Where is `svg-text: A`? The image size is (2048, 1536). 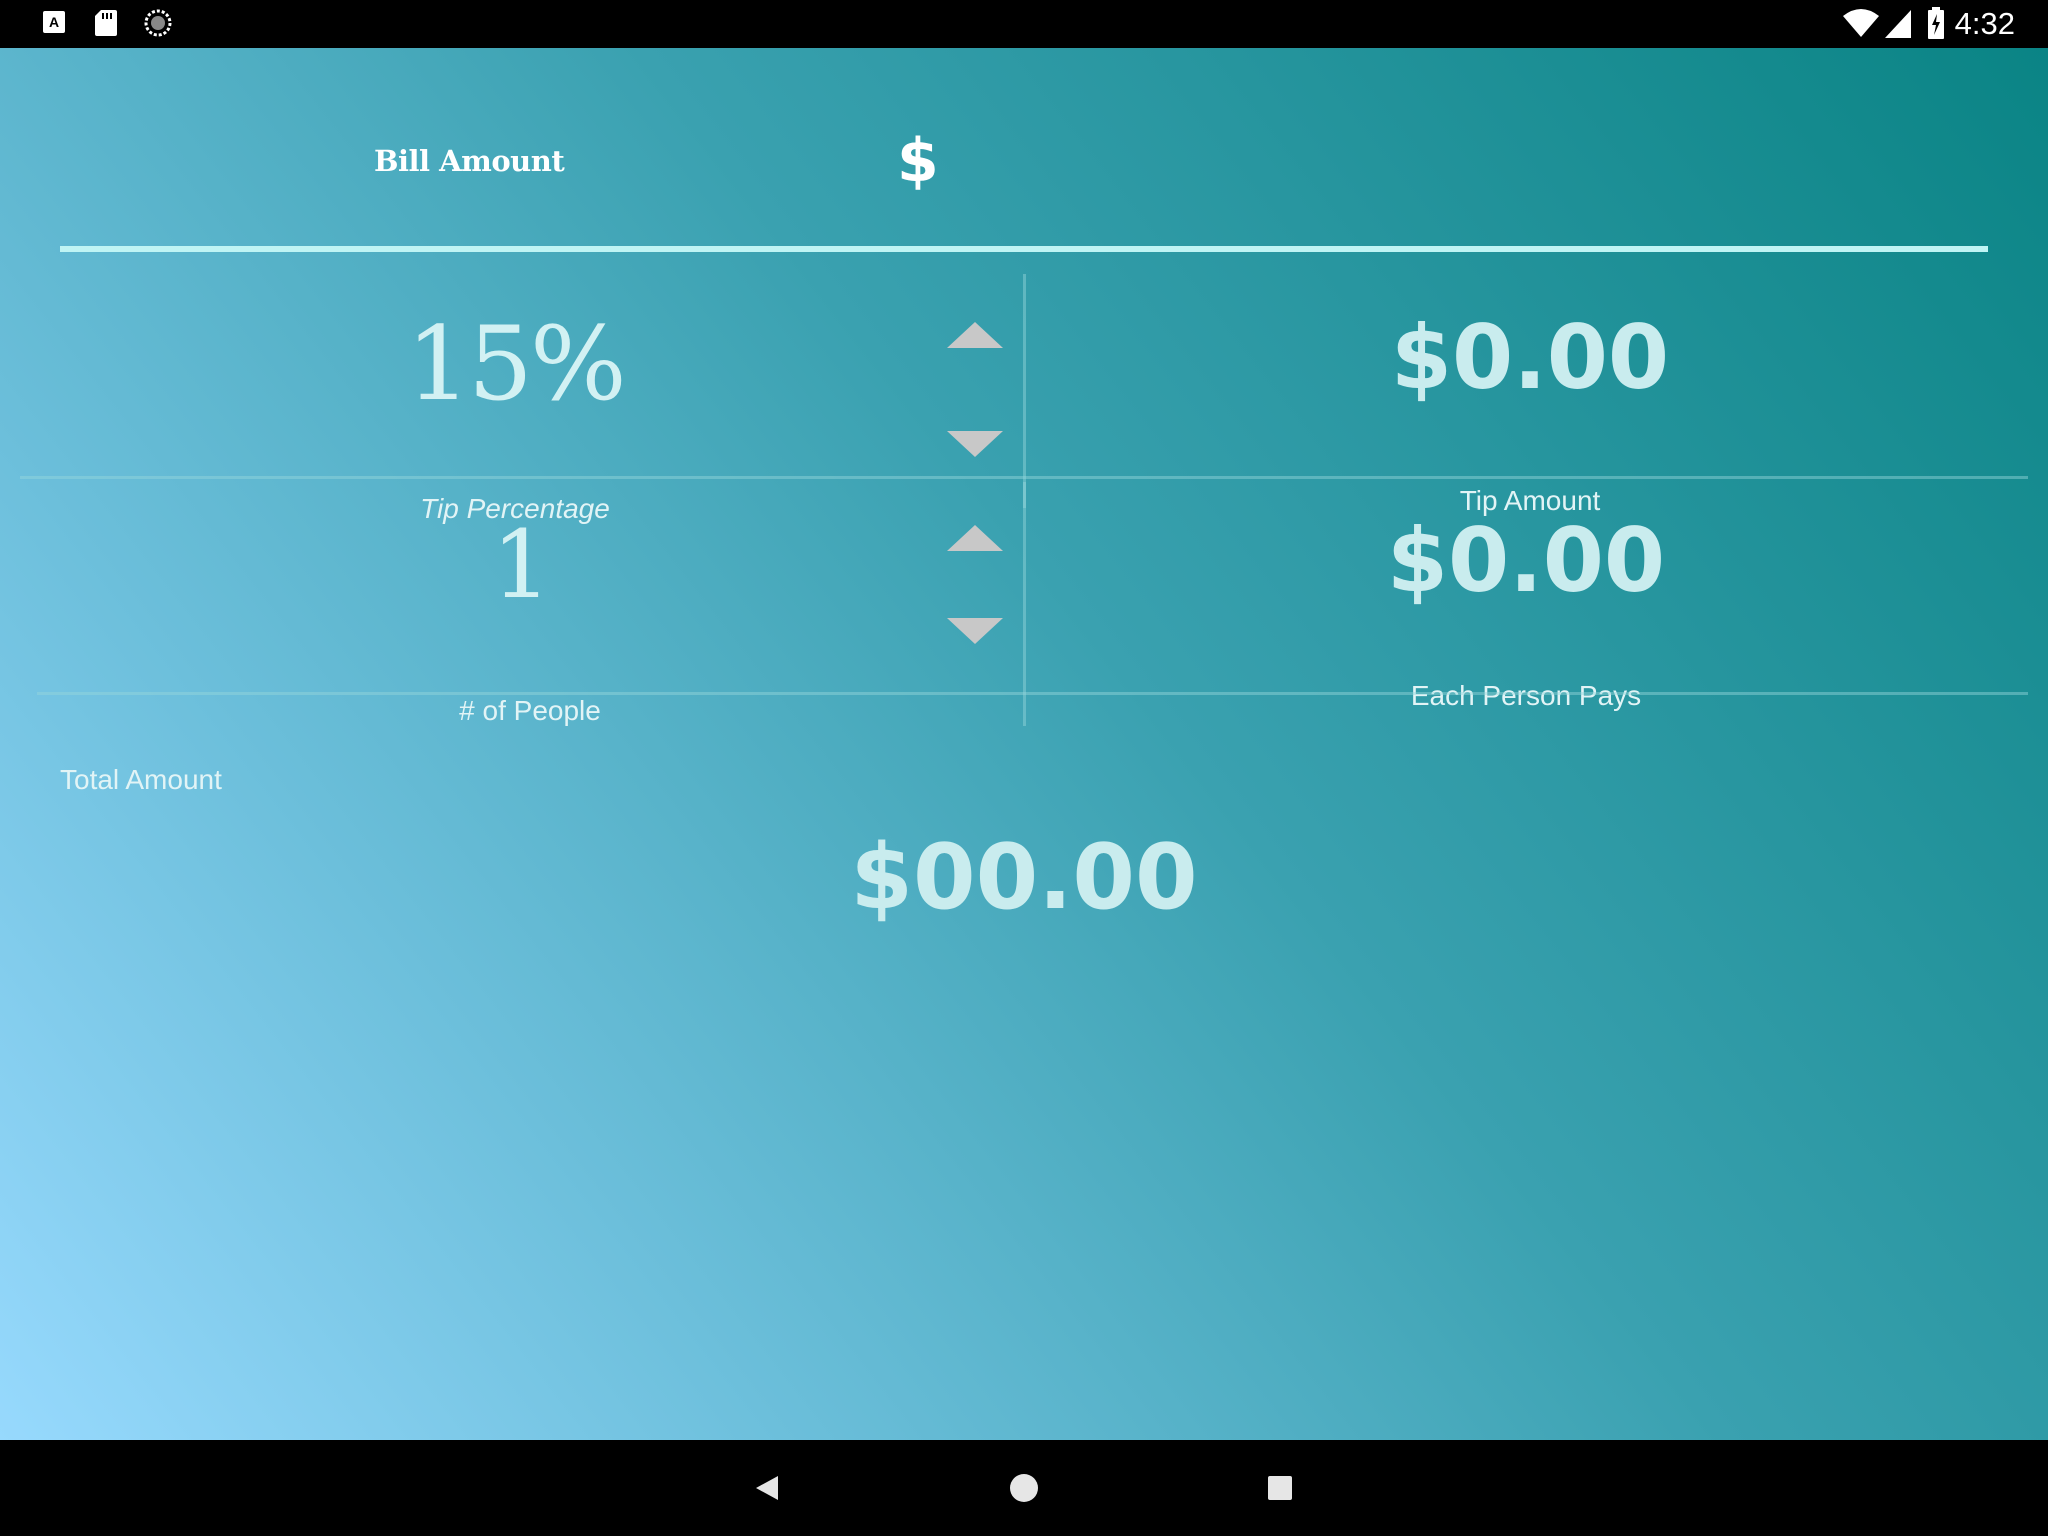
svg-text: A is located at coordinates (54, 22).